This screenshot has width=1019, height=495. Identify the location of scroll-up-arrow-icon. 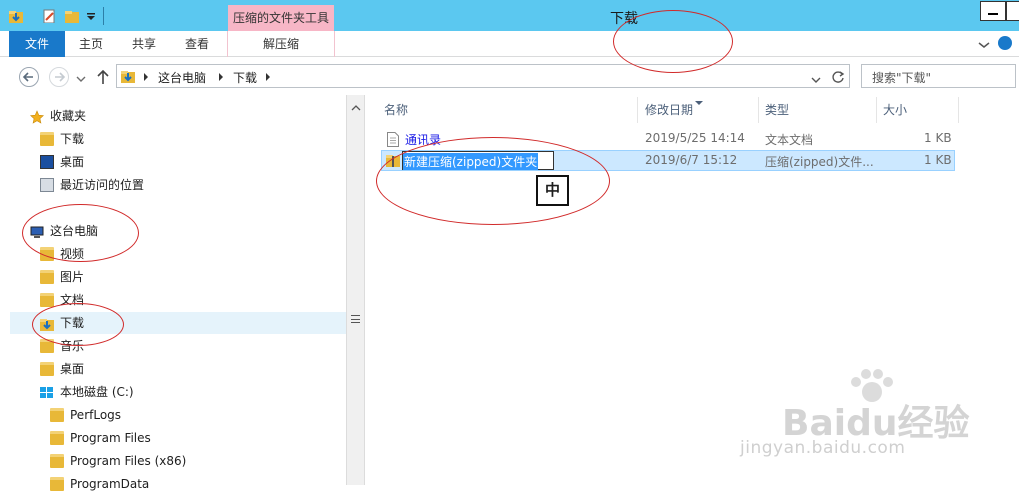
(356, 107).